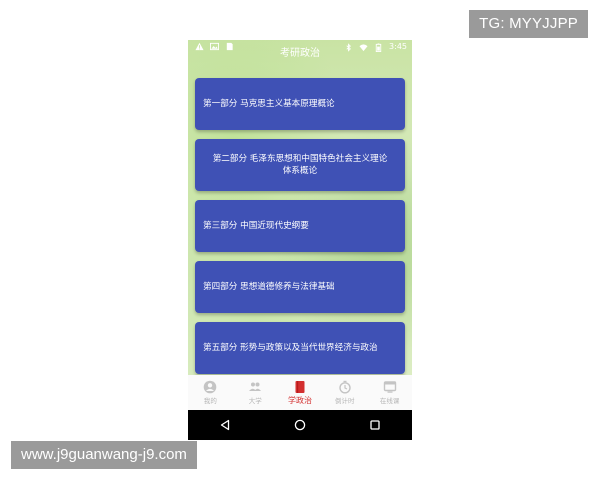 The height and width of the screenshot is (480, 600). What do you see at coordinates (300, 348) in the screenshot?
I see `section-card-5: 第五部分 形势与政策以及当代世界经济与政治` at bounding box center [300, 348].